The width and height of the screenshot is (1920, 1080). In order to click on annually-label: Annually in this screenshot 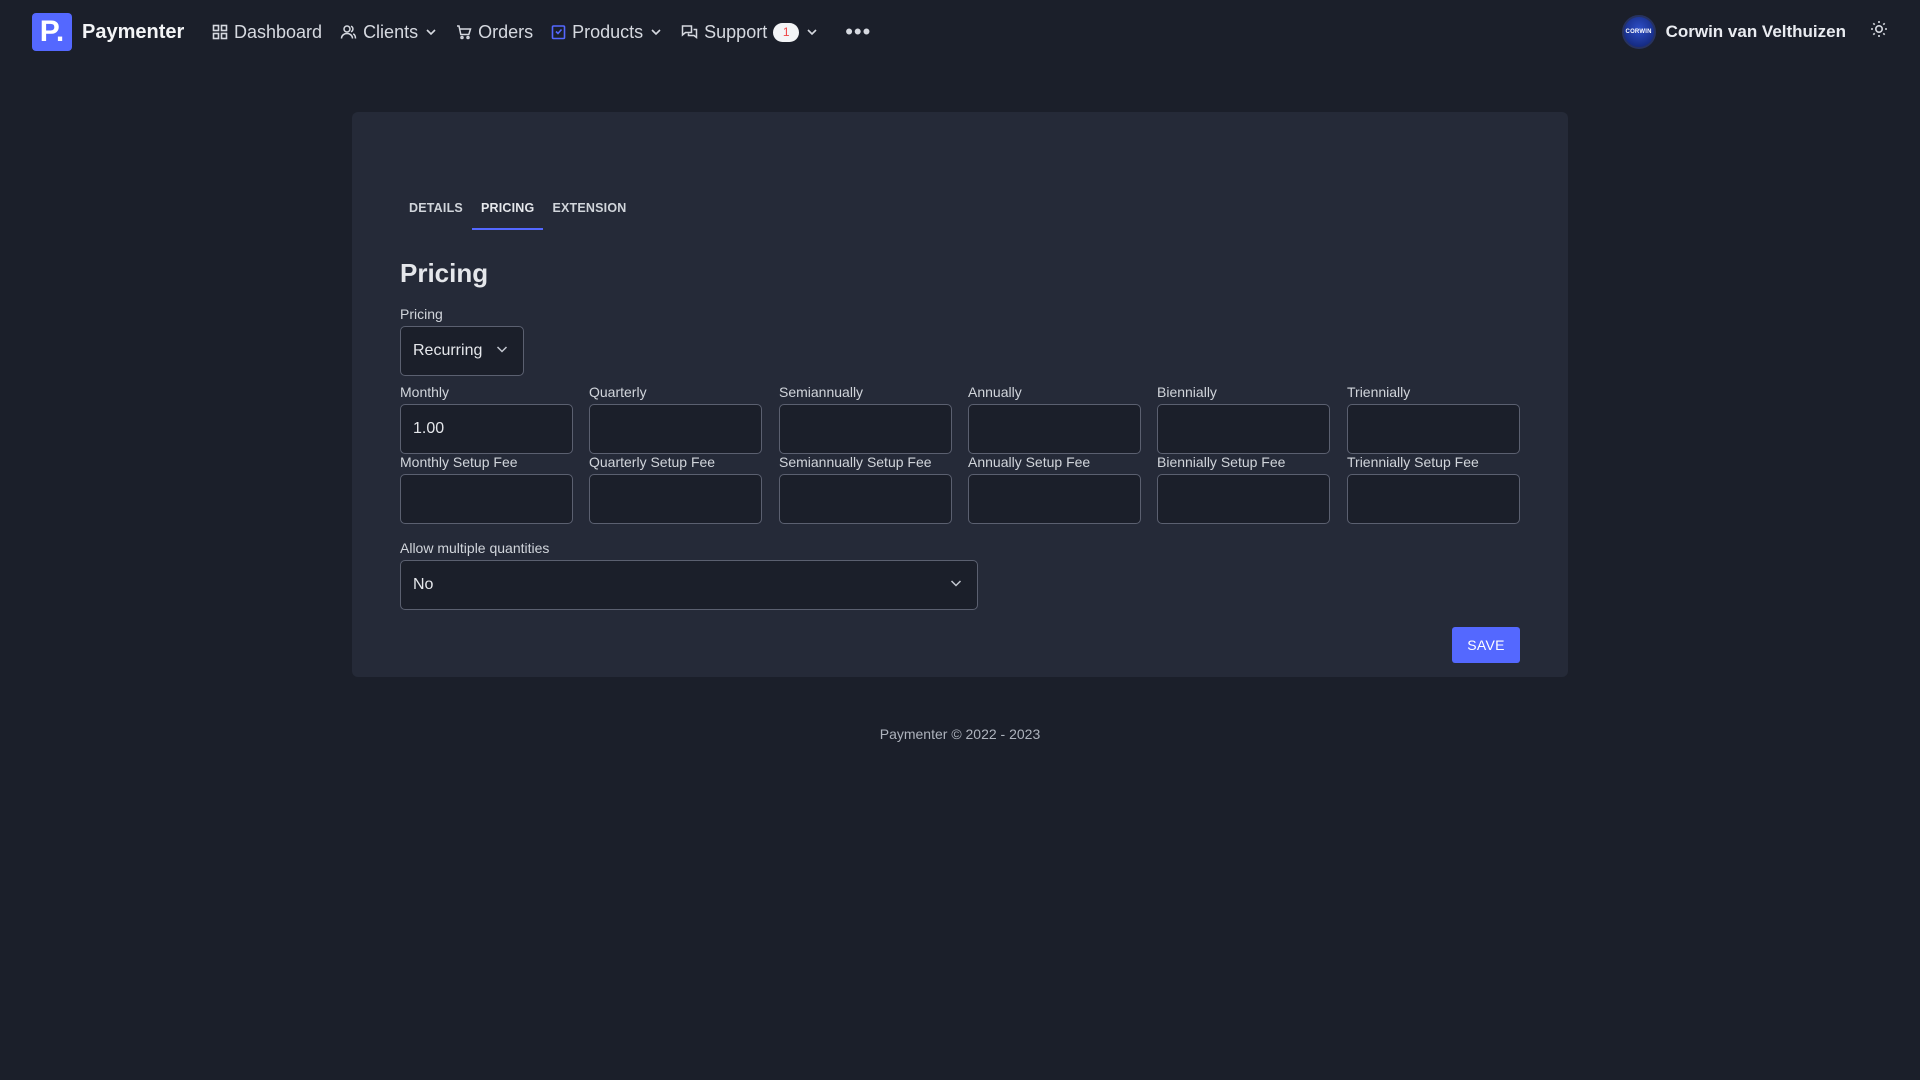, I will do `click(995, 392)`.